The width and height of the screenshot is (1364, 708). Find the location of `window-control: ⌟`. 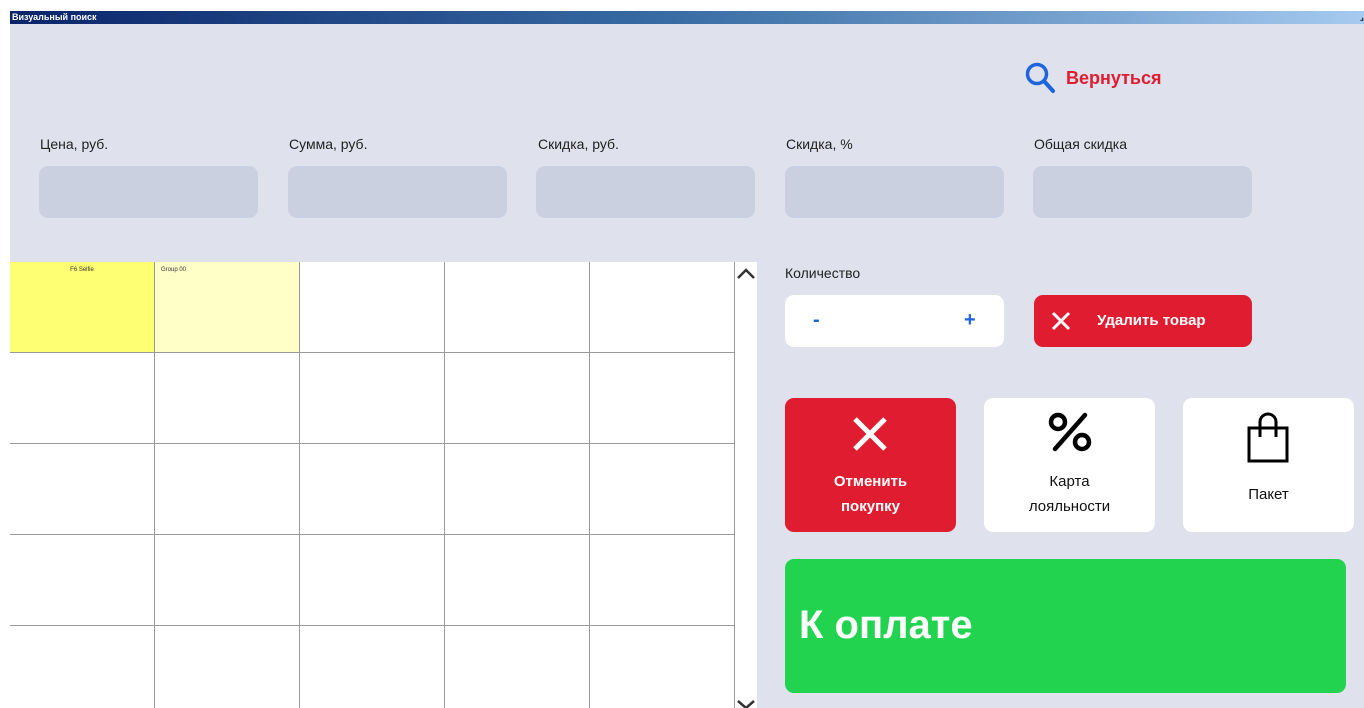

window-control: ⌟ is located at coordinates (1362, 17).